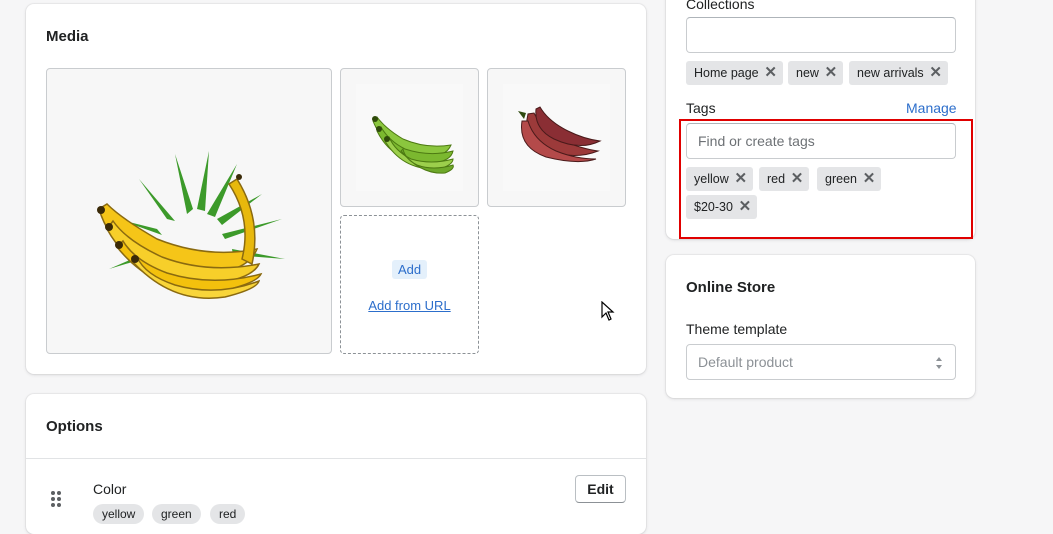  Describe the element at coordinates (939, 363) in the screenshot. I see `select-arrows-icon` at that location.